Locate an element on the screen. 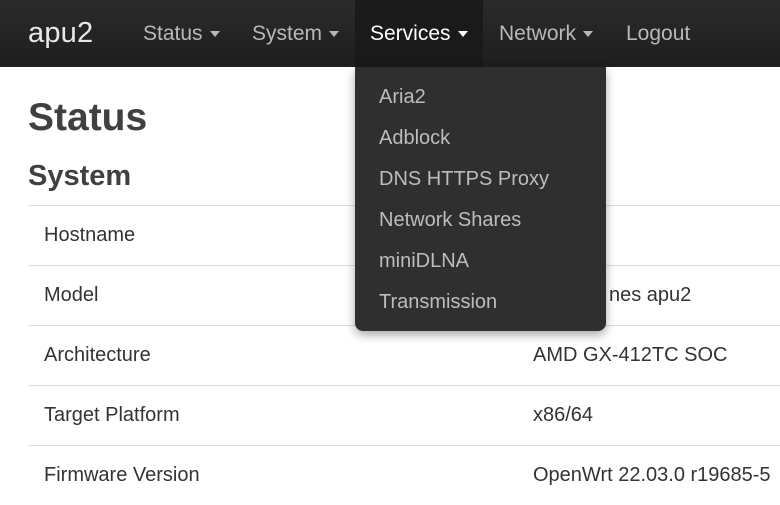 This screenshot has width=780, height=505. row-label: Target Platform is located at coordinates (112, 415).